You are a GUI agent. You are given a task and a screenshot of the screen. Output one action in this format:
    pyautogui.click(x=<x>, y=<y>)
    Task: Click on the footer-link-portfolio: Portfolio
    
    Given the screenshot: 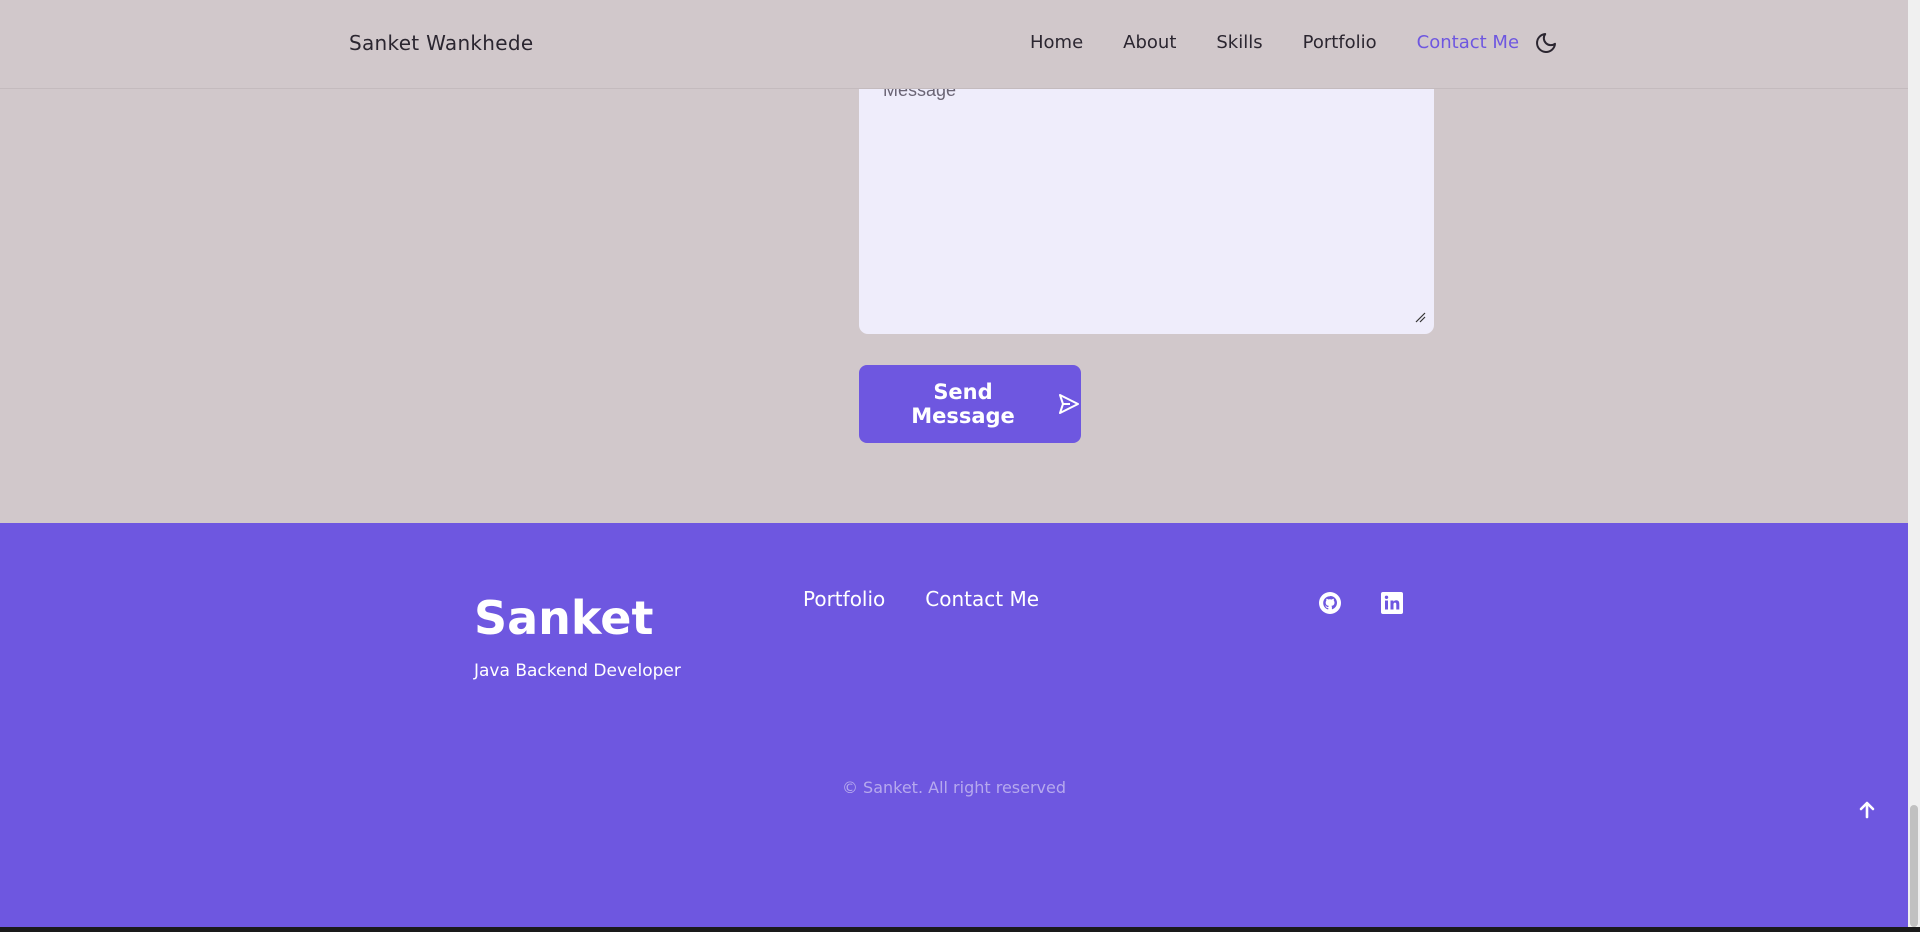 What is the action you would take?
    pyautogui.click(x=844, y=599)
    